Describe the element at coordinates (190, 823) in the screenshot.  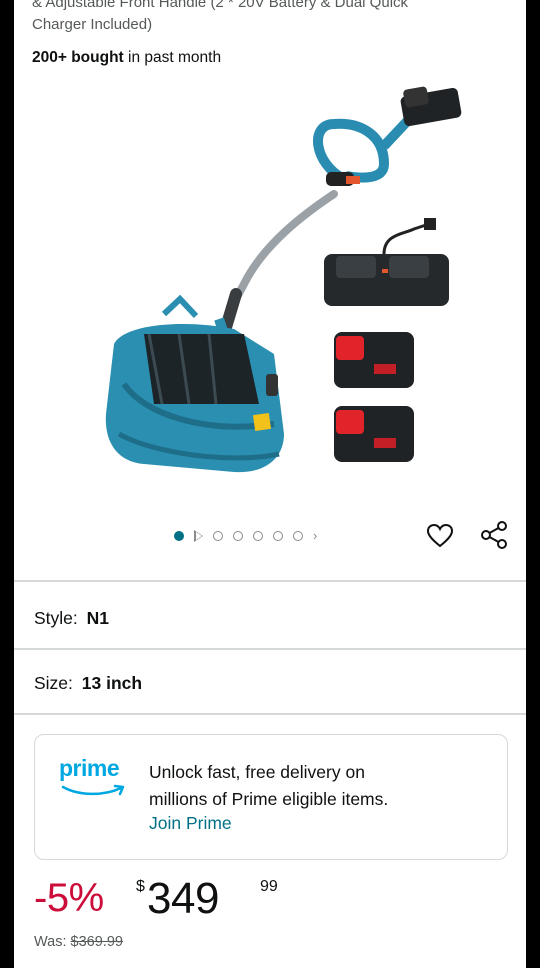
I see `join-prime-link: Join Prime` at that location.